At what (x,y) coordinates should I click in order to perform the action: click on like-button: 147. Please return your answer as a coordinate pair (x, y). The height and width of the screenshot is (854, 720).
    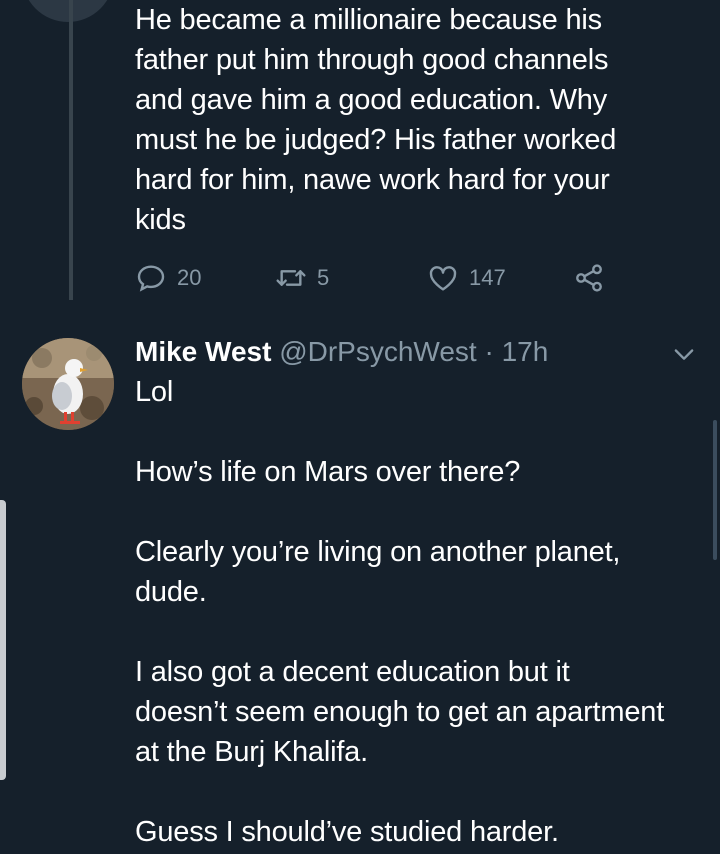
    Looking at the image, I should click on (466, 278).